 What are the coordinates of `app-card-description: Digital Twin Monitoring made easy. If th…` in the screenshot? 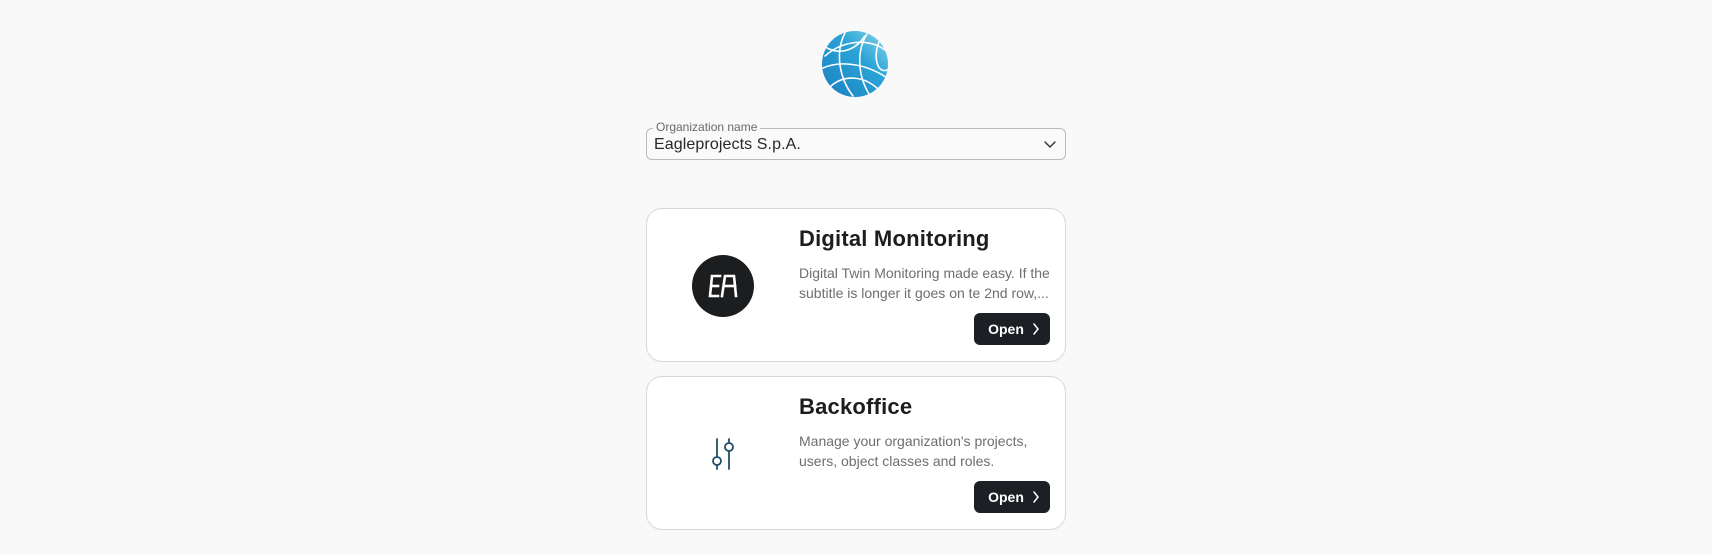 It's located at (924, 283).